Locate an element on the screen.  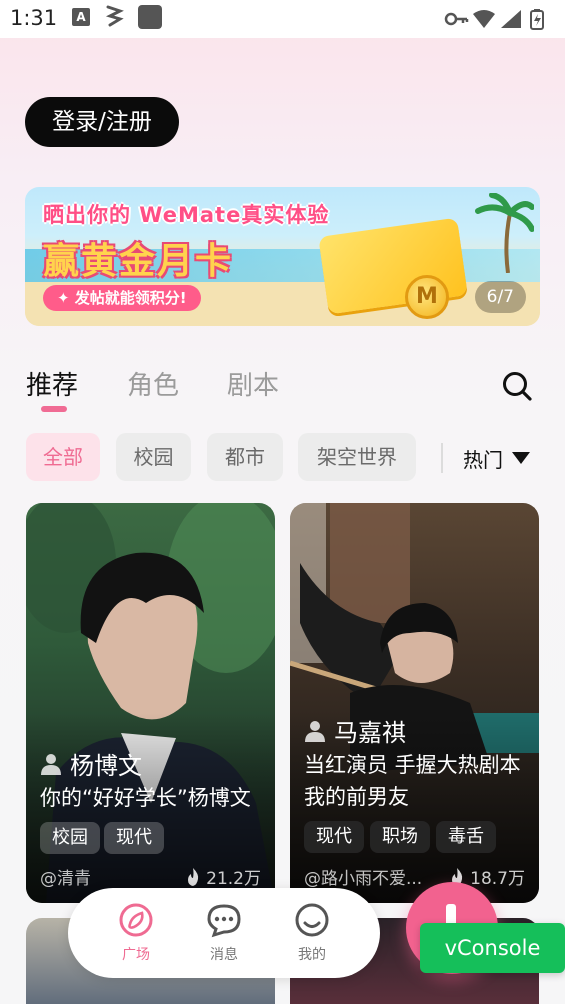
nav-messages: 消息 is located at coordinates (224, 933).